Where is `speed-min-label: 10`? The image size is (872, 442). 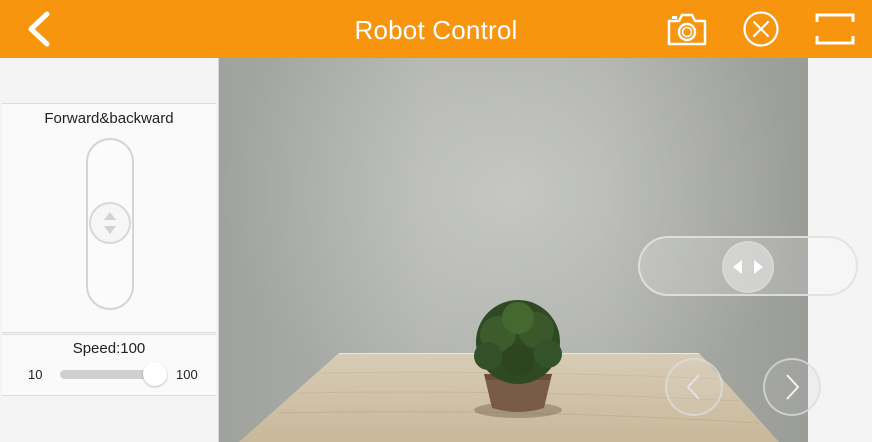
speed-min-label: 10 is located at coordinates (35, 374).